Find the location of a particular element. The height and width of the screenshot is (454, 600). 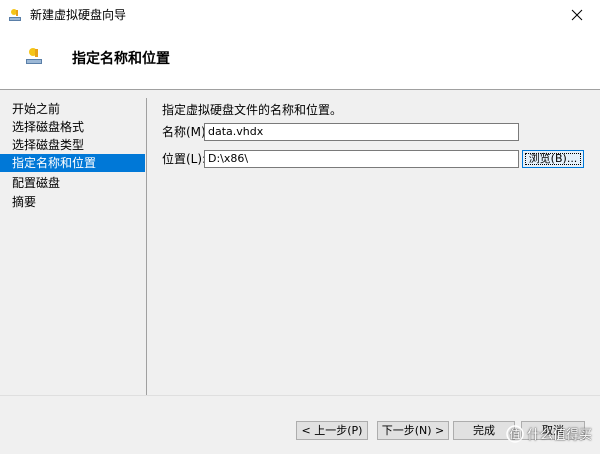

close-icon is located at coordinates (577, 15).